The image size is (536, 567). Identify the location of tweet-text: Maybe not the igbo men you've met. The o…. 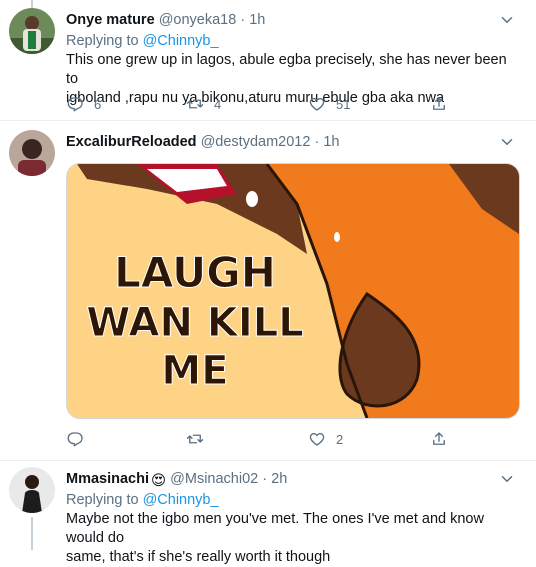
(293, 538).